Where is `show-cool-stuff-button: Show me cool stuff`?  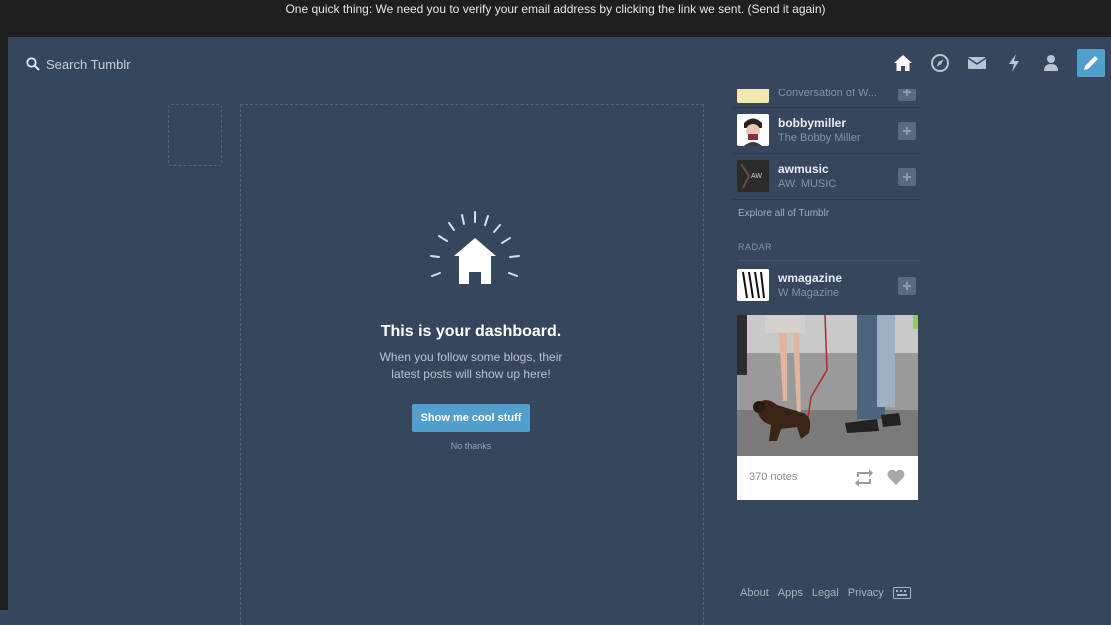
show-cool-stuff-button: Show me cool stuff is located at coordinates (471, 418).